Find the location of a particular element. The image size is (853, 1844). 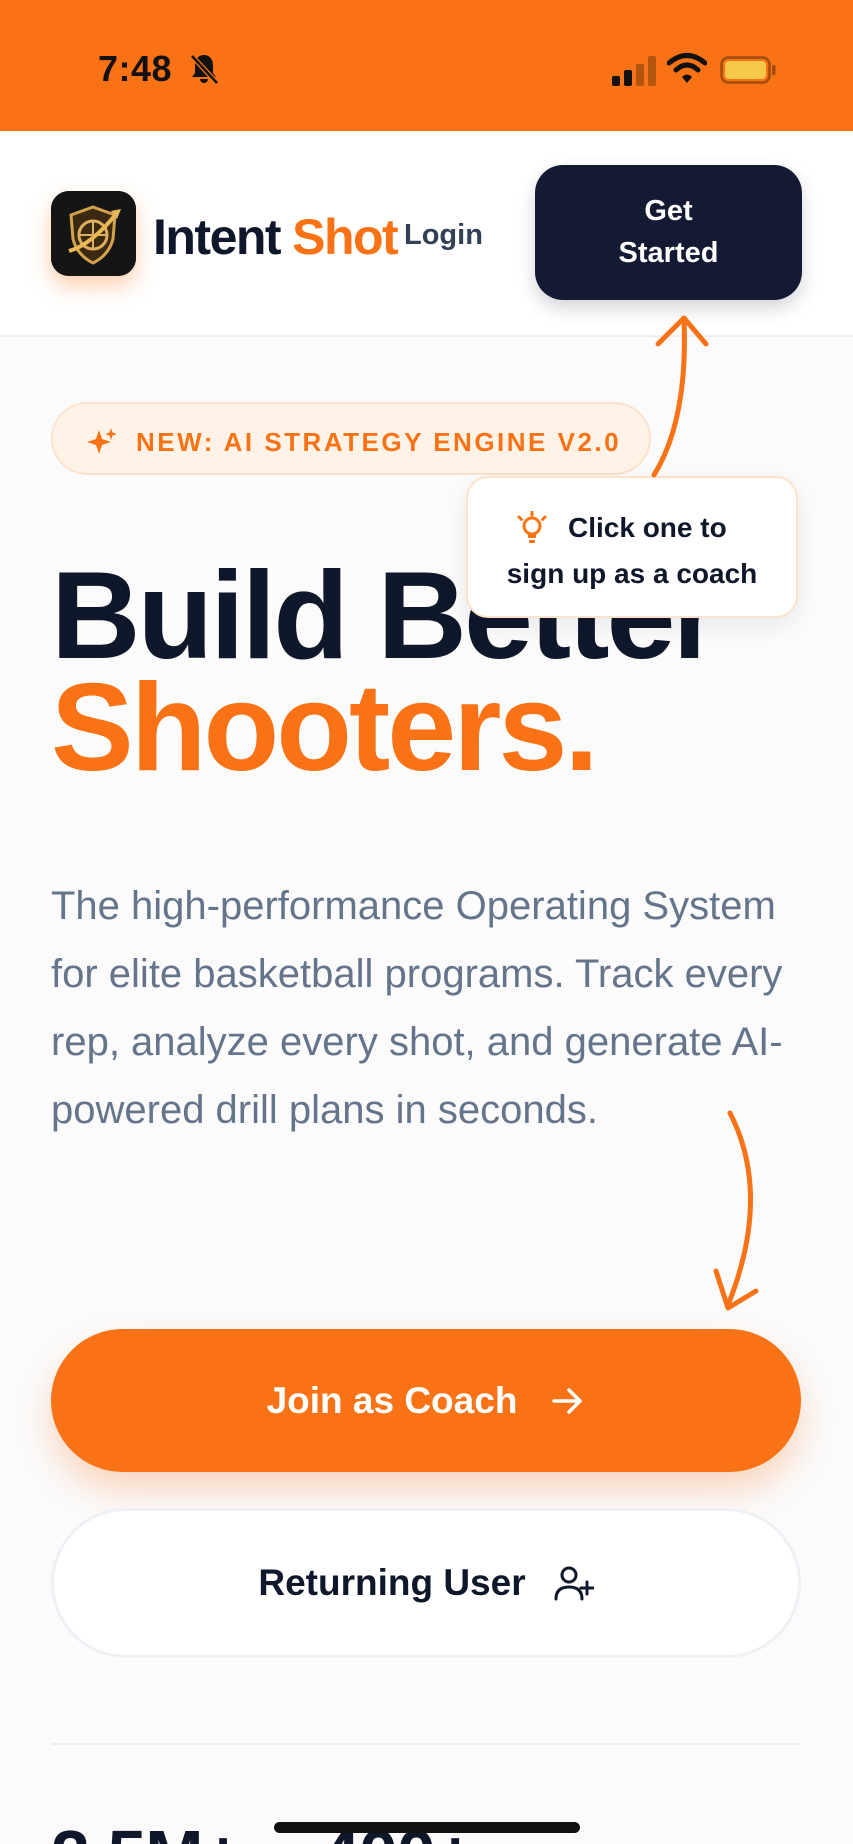

app-logo is located at coordinates (93, 233).